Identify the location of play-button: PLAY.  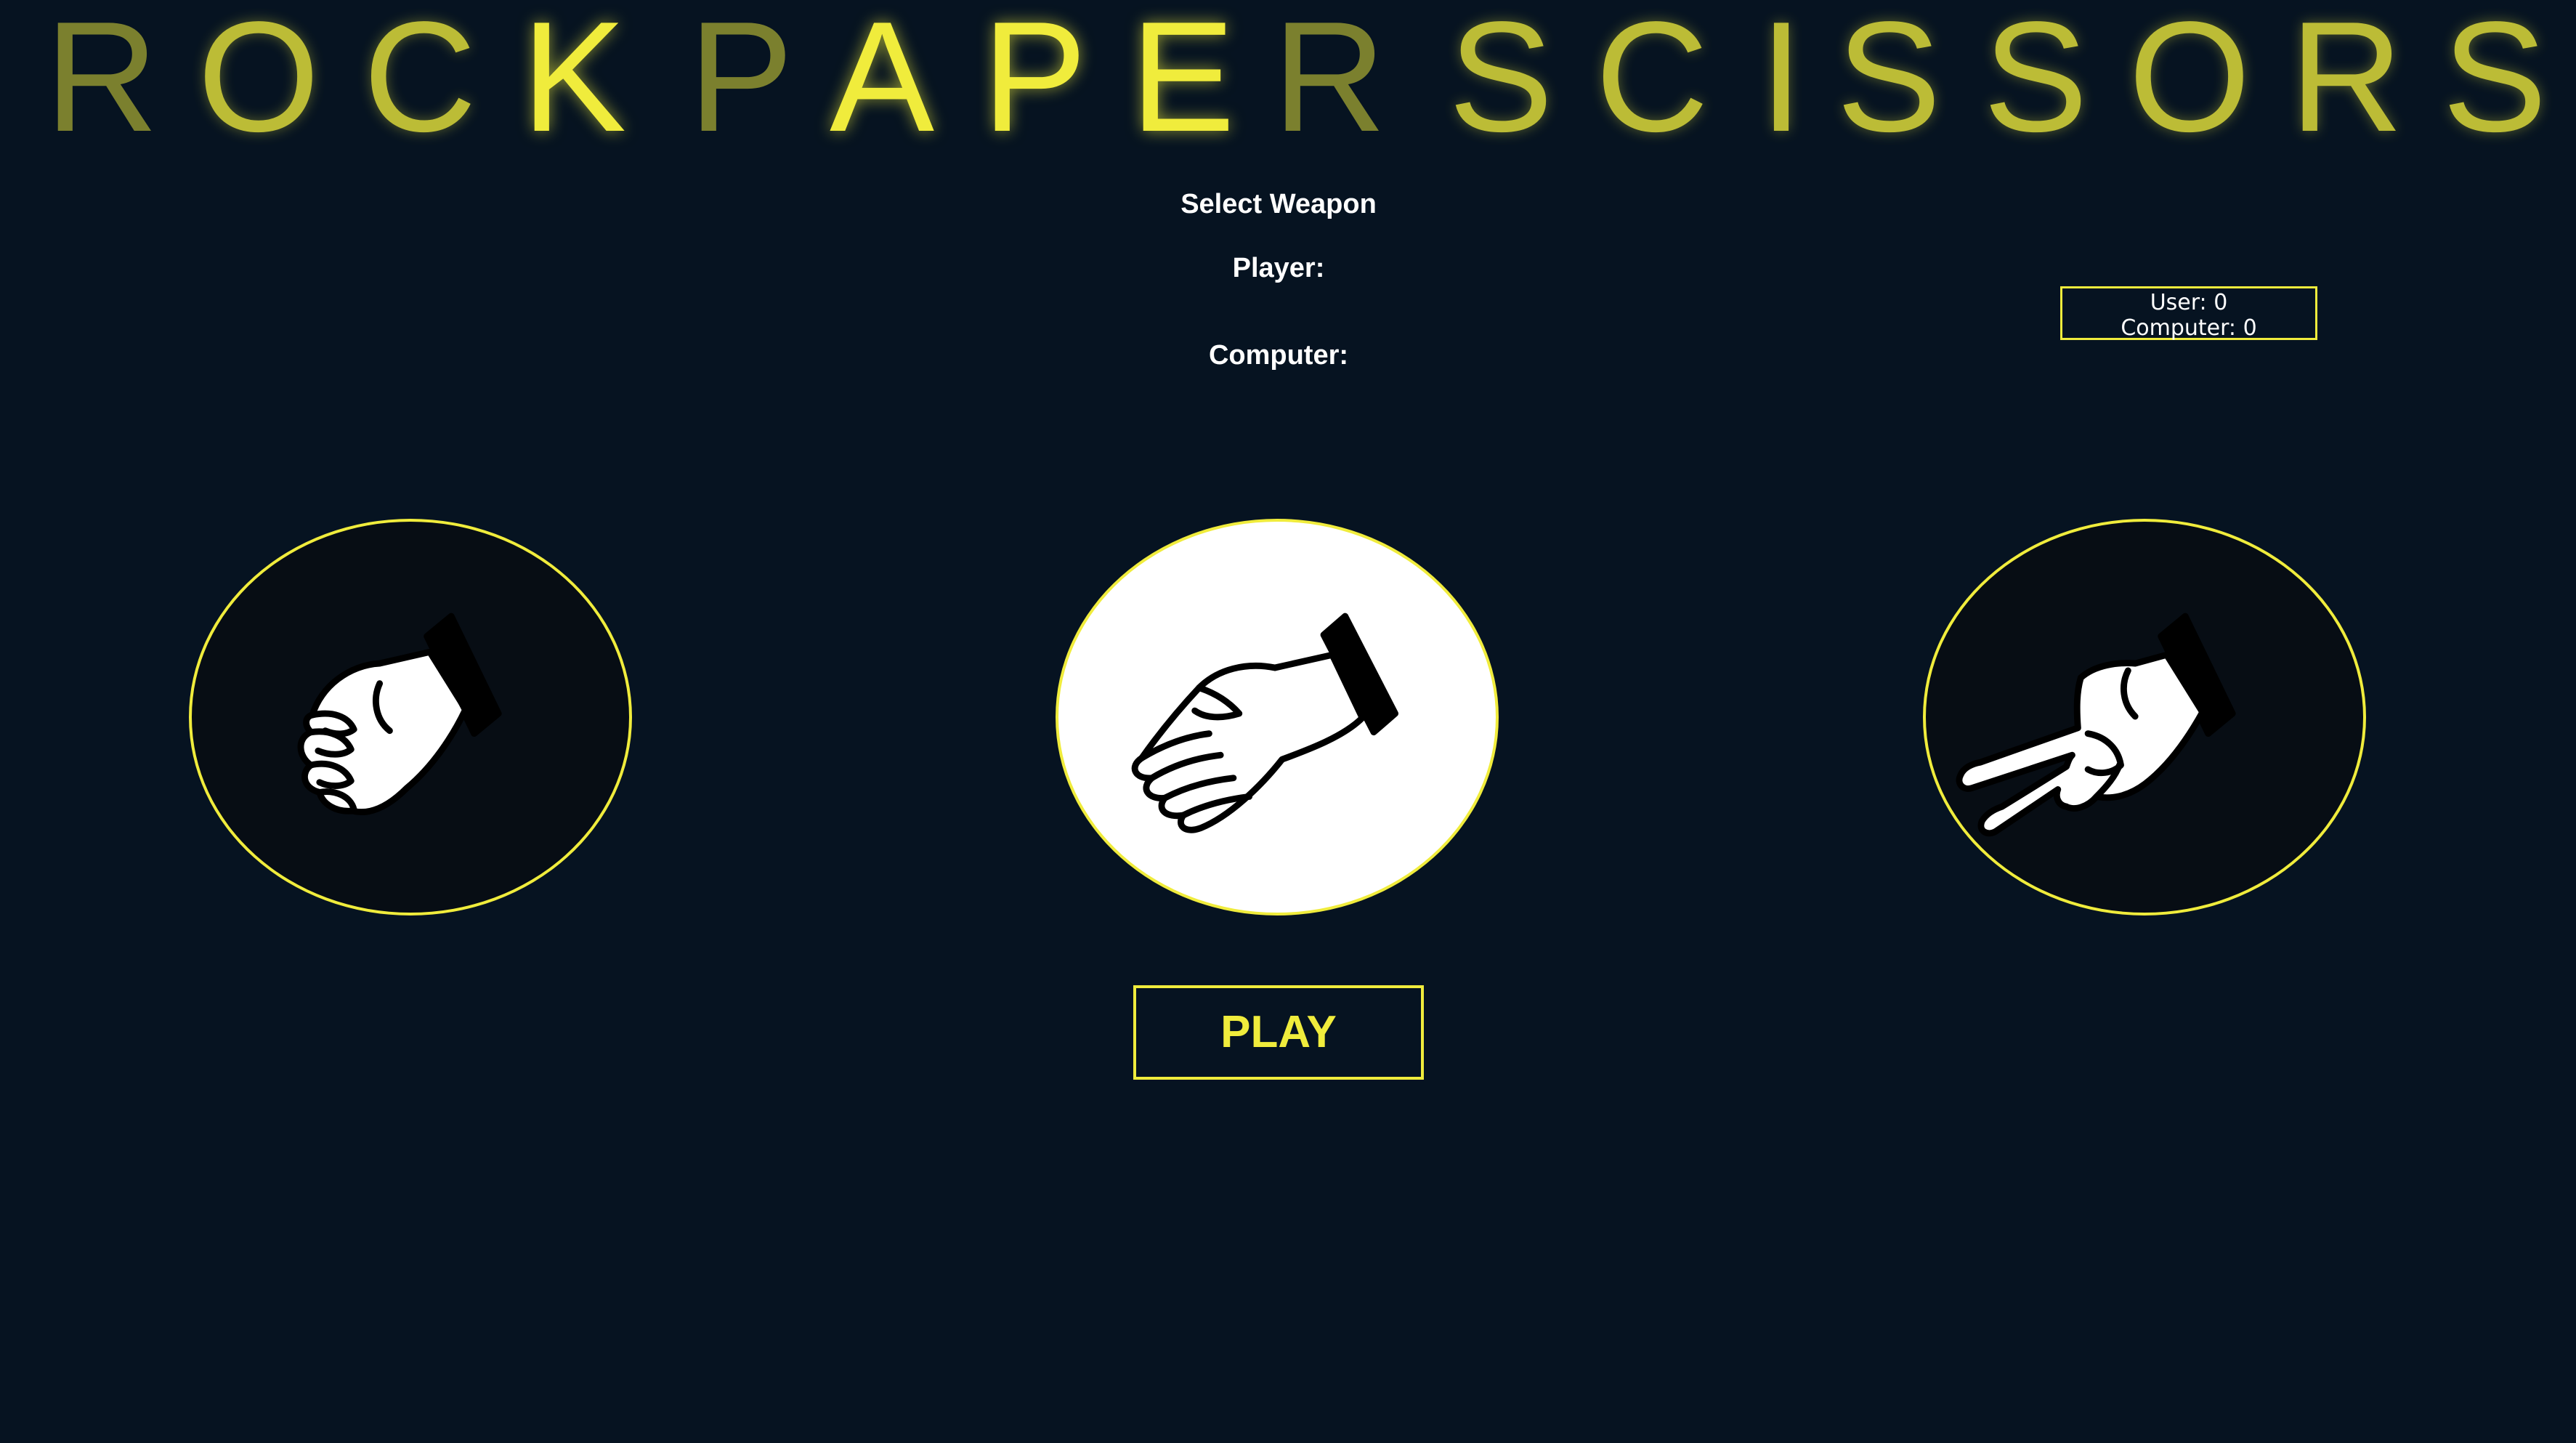
(1278, 1032).